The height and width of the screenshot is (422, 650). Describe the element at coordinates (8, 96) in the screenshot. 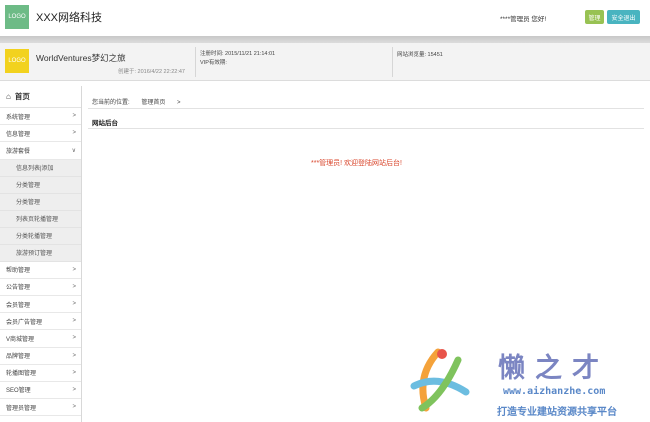

I see `home-icon: ⌂` at that location.